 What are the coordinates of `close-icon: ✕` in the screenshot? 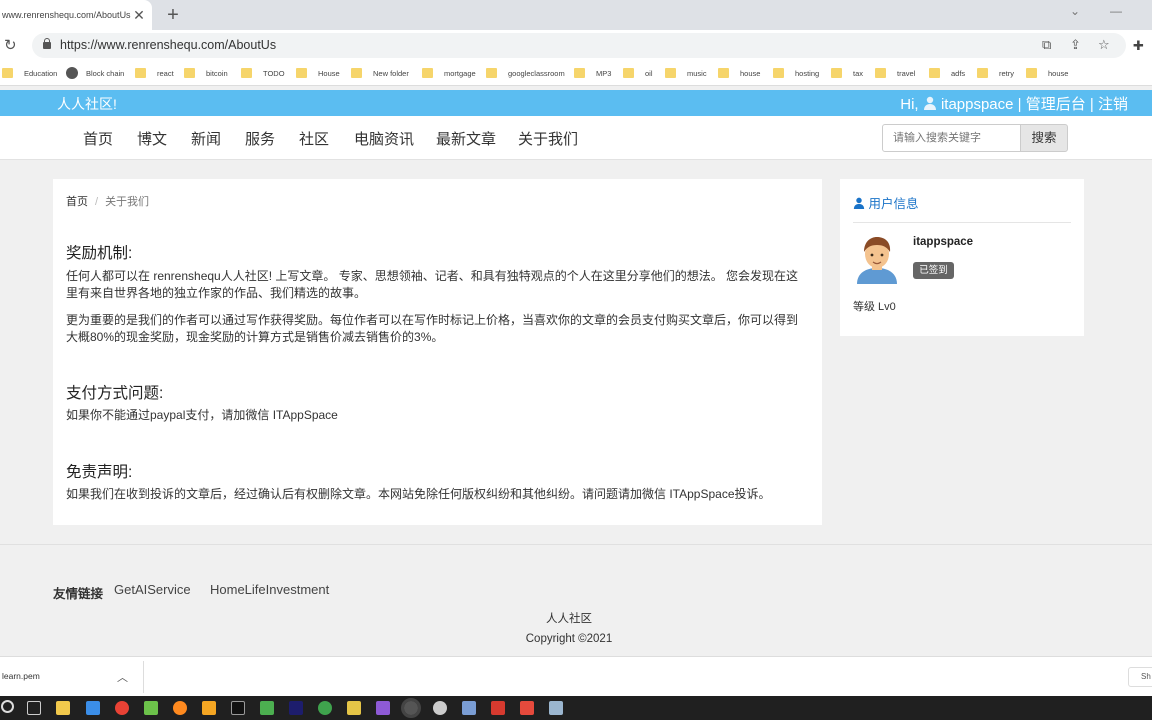 It's located at (139, 15).